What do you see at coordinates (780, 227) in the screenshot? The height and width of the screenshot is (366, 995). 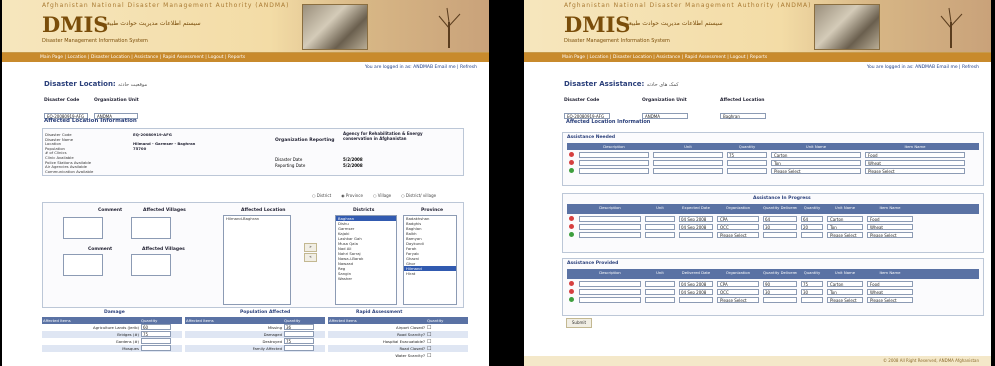 I see `delivered-input: 30` at bounding box center [780, 227].